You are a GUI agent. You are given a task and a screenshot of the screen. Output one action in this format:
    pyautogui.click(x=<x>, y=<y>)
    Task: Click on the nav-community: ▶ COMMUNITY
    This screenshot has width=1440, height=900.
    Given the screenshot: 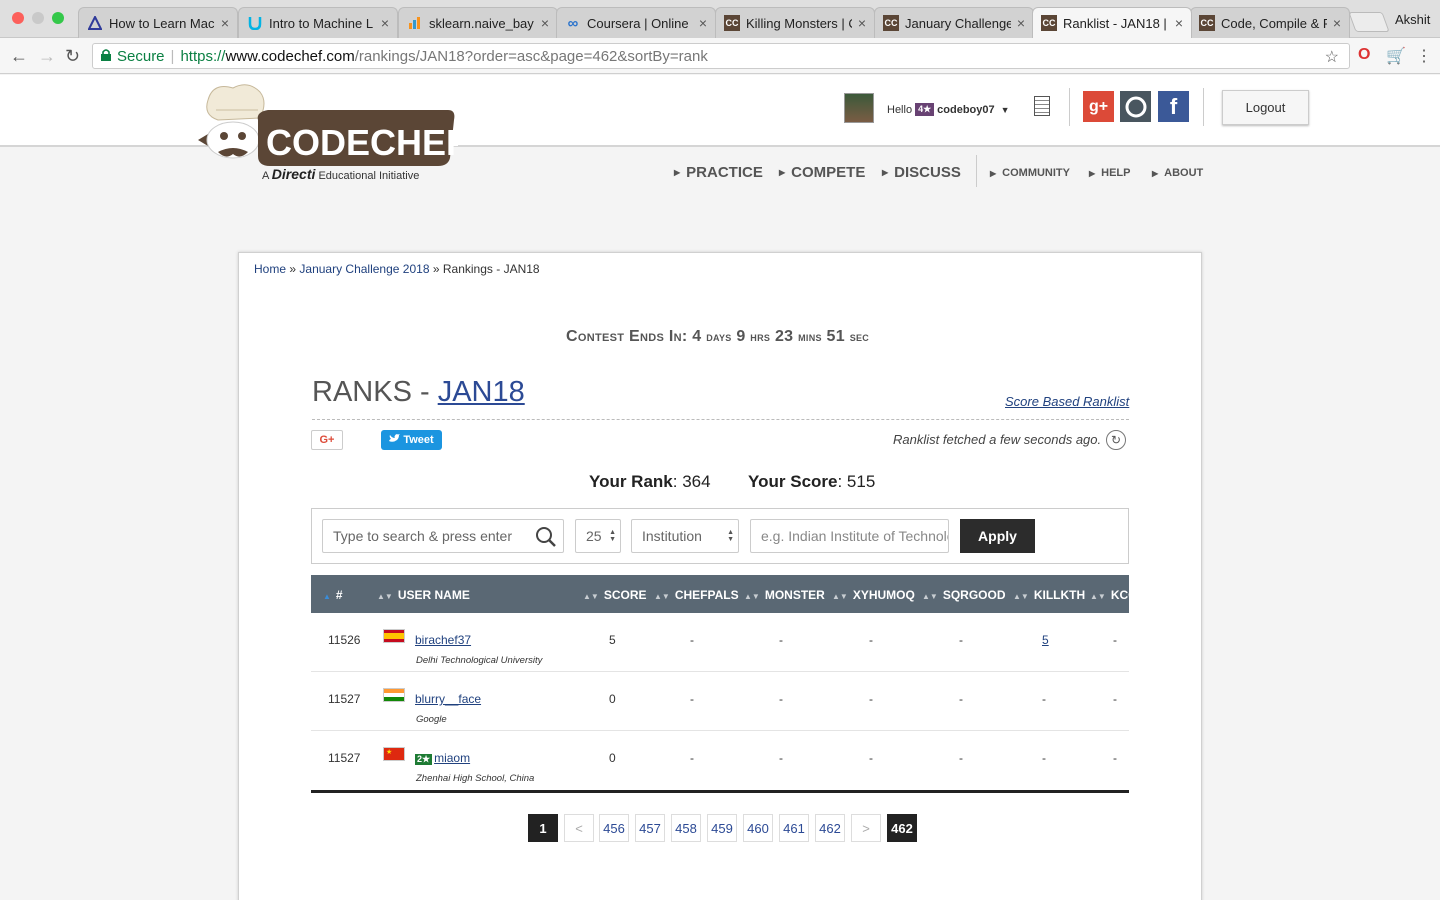 What is the action you would take?
    pyautogui.click(x=1030, y=173)
    